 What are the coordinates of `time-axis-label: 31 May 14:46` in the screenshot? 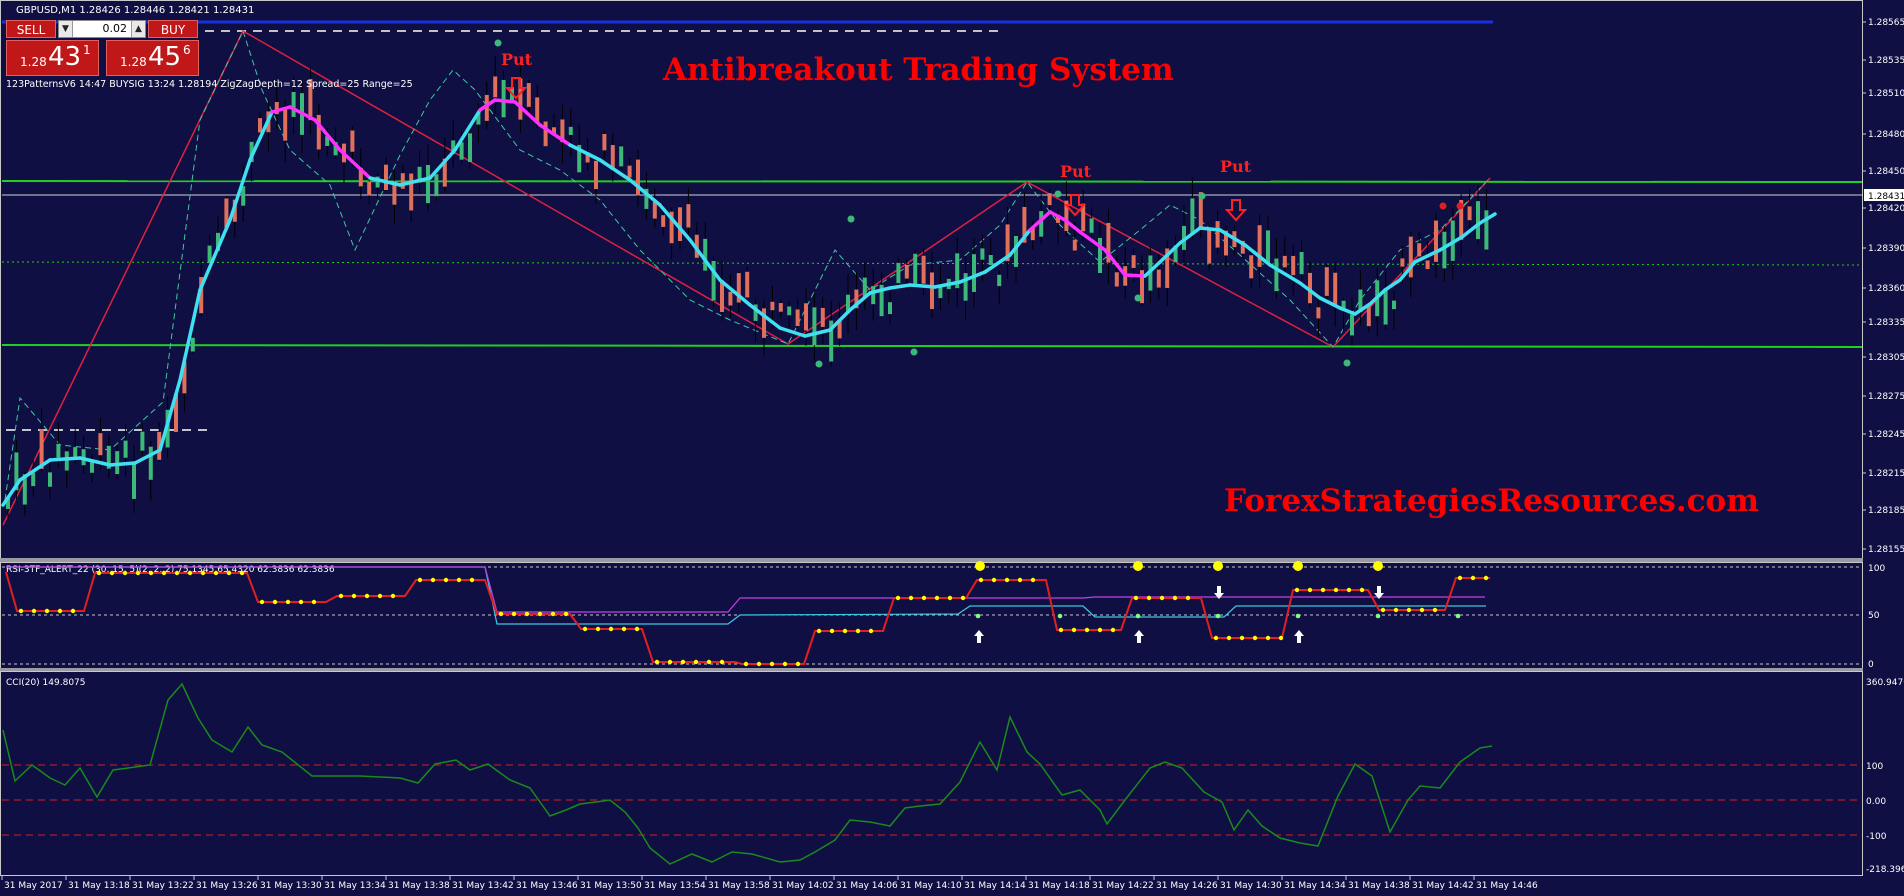 It's located at (1507, 886).